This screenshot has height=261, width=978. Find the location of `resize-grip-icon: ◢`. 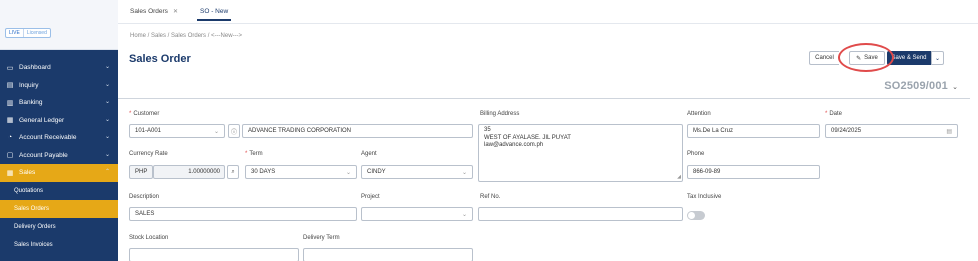

resize-grip-icon: ◢ is located at coordinates (679, 176).